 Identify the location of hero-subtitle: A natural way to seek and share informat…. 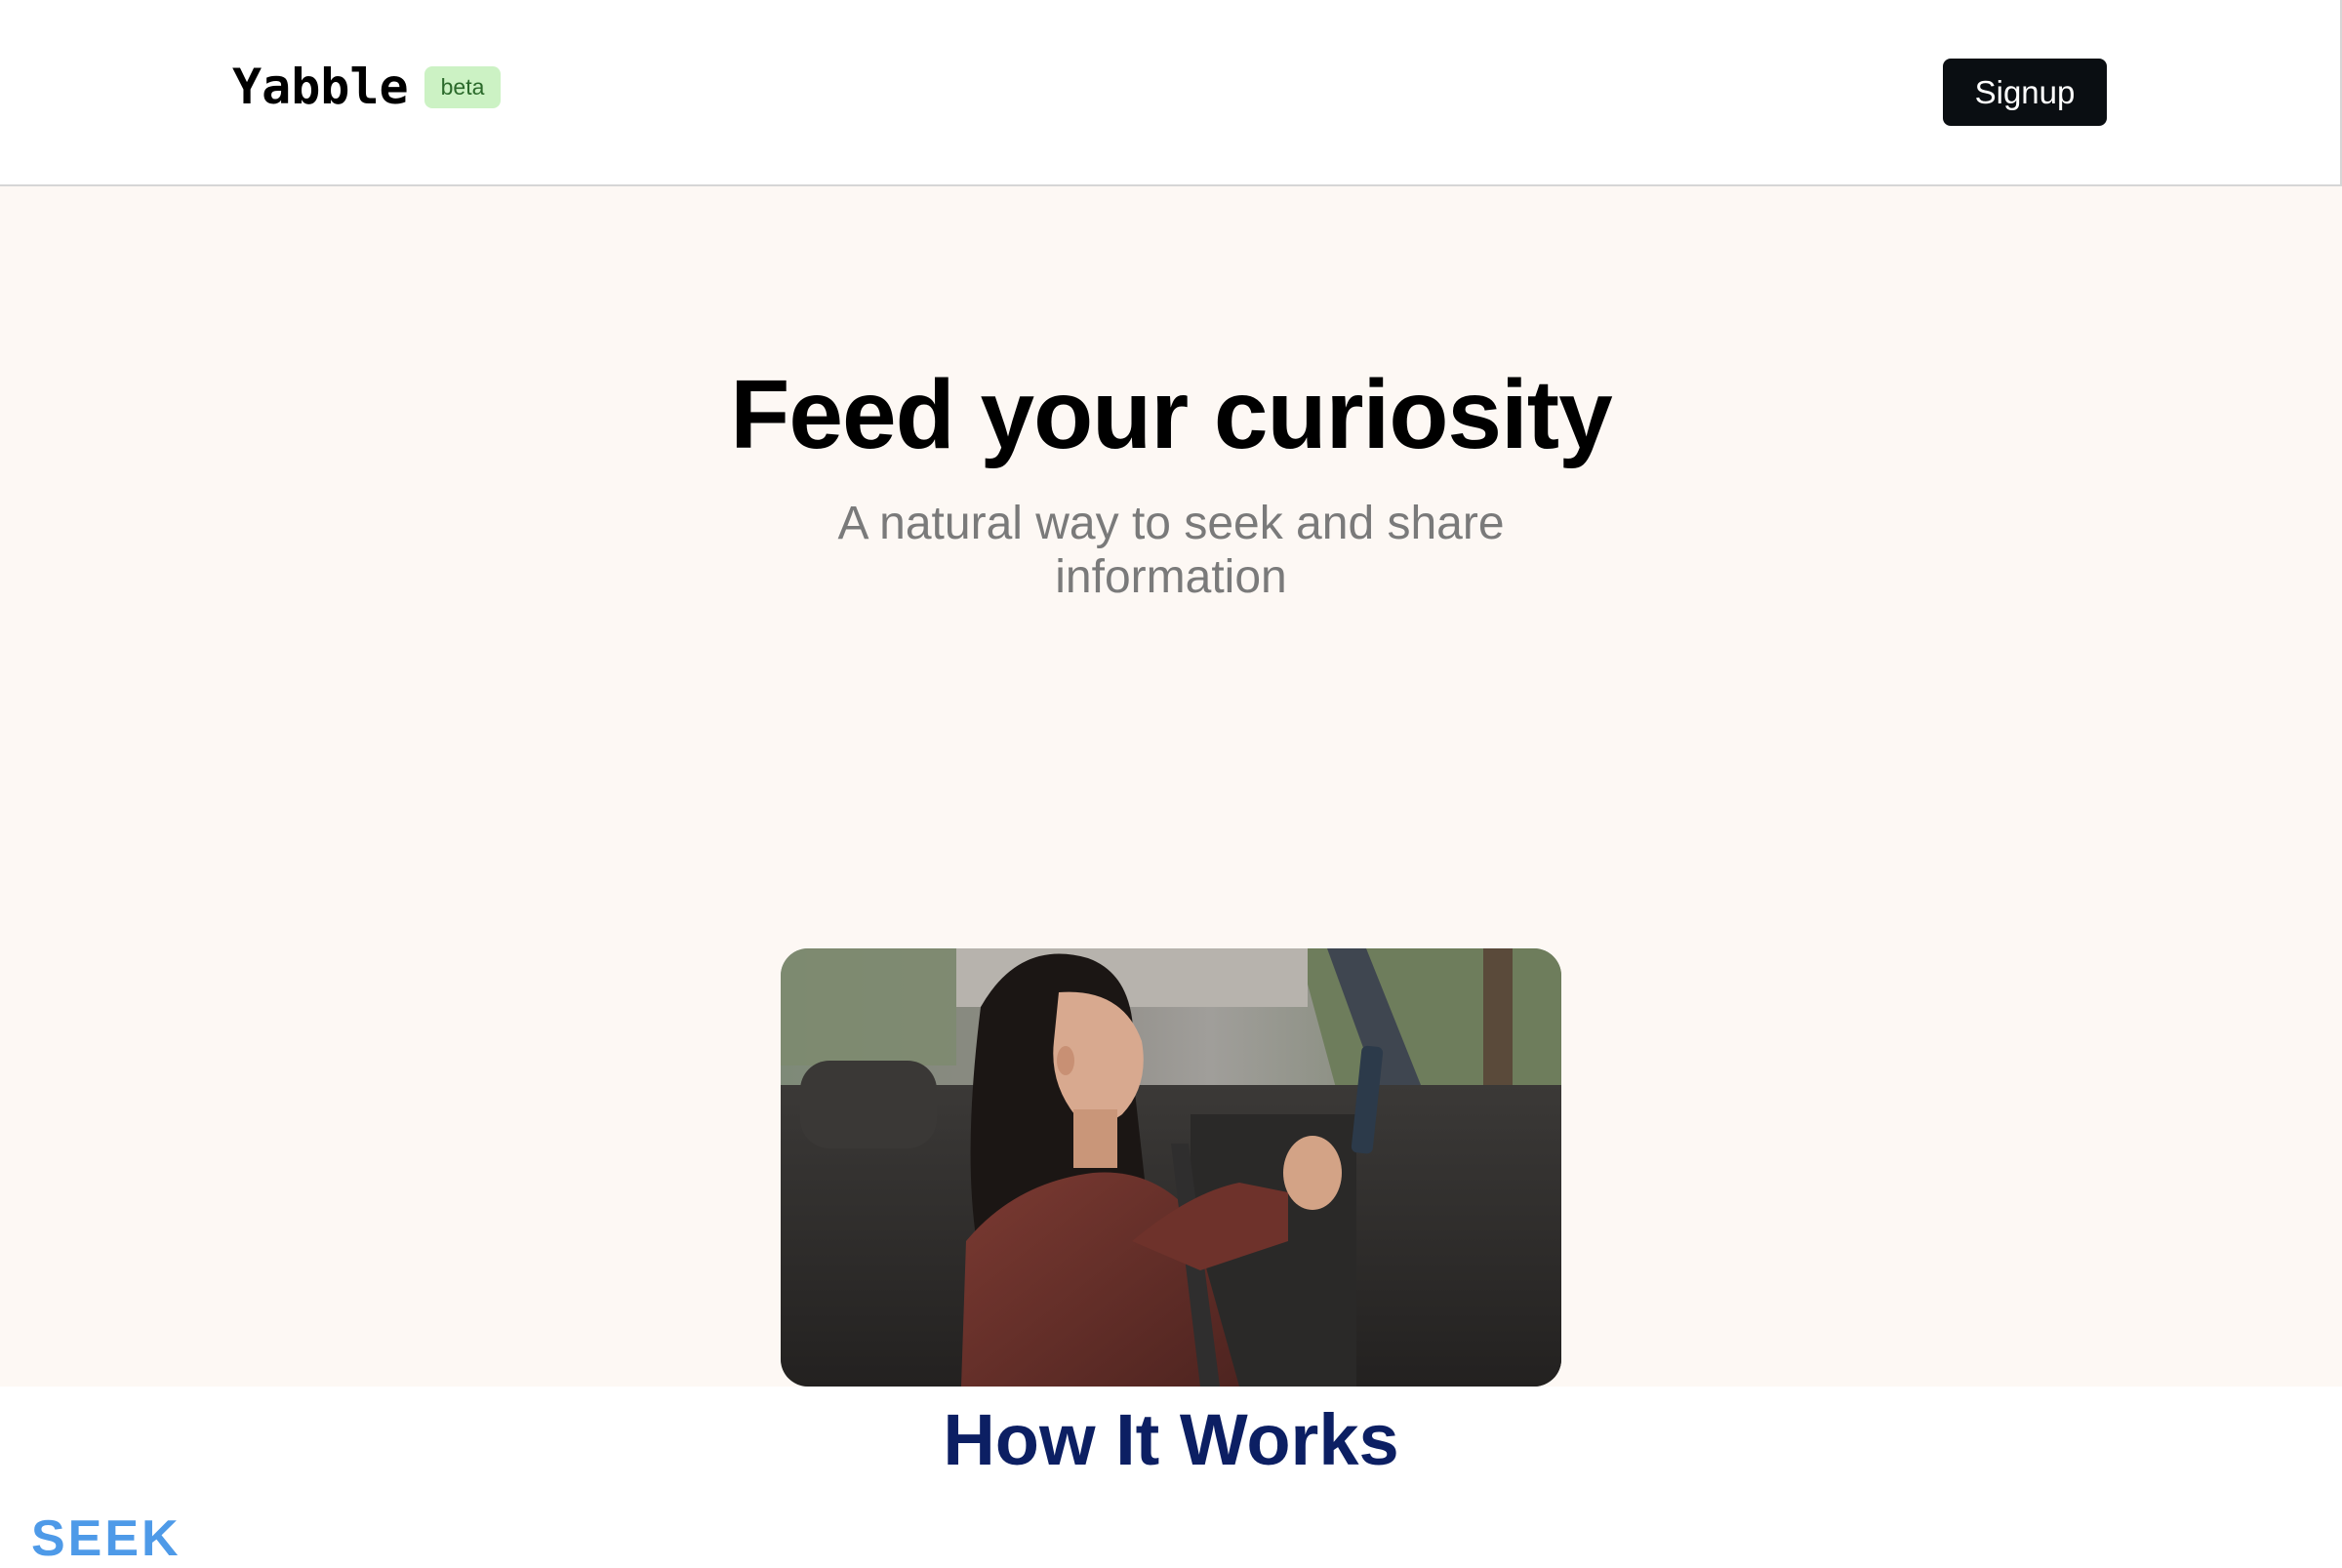
(1171, 550).